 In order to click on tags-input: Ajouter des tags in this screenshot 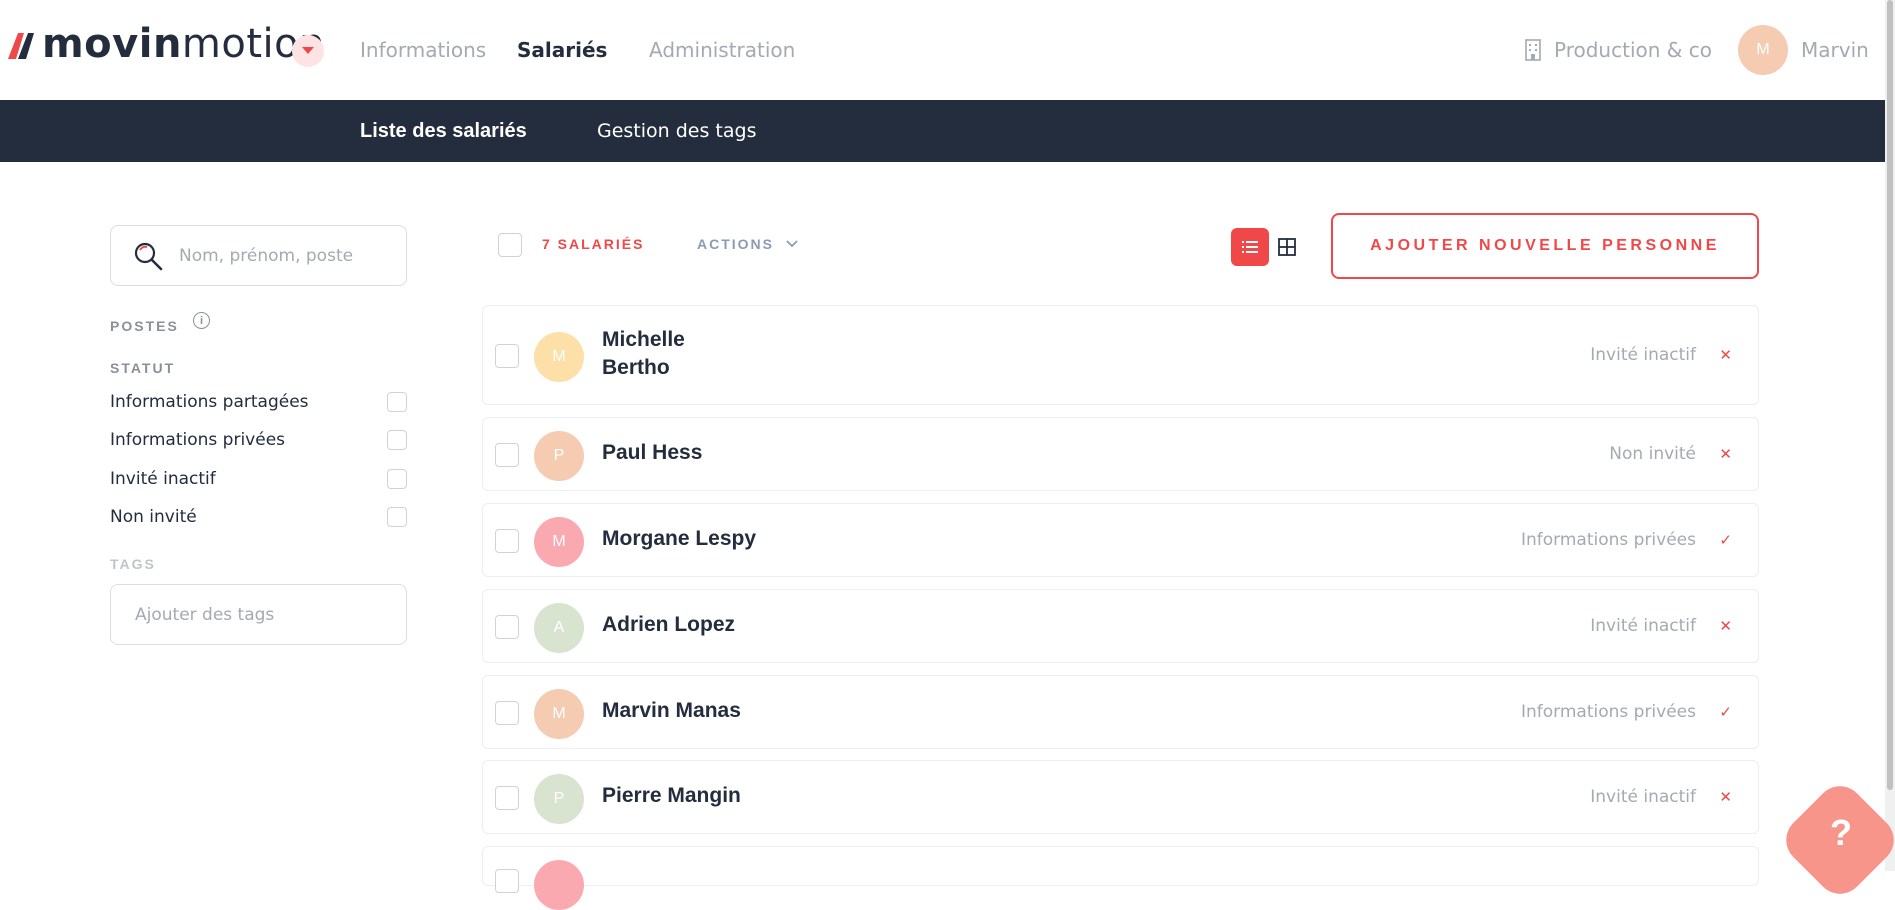, I will do `click(258, 614)`.